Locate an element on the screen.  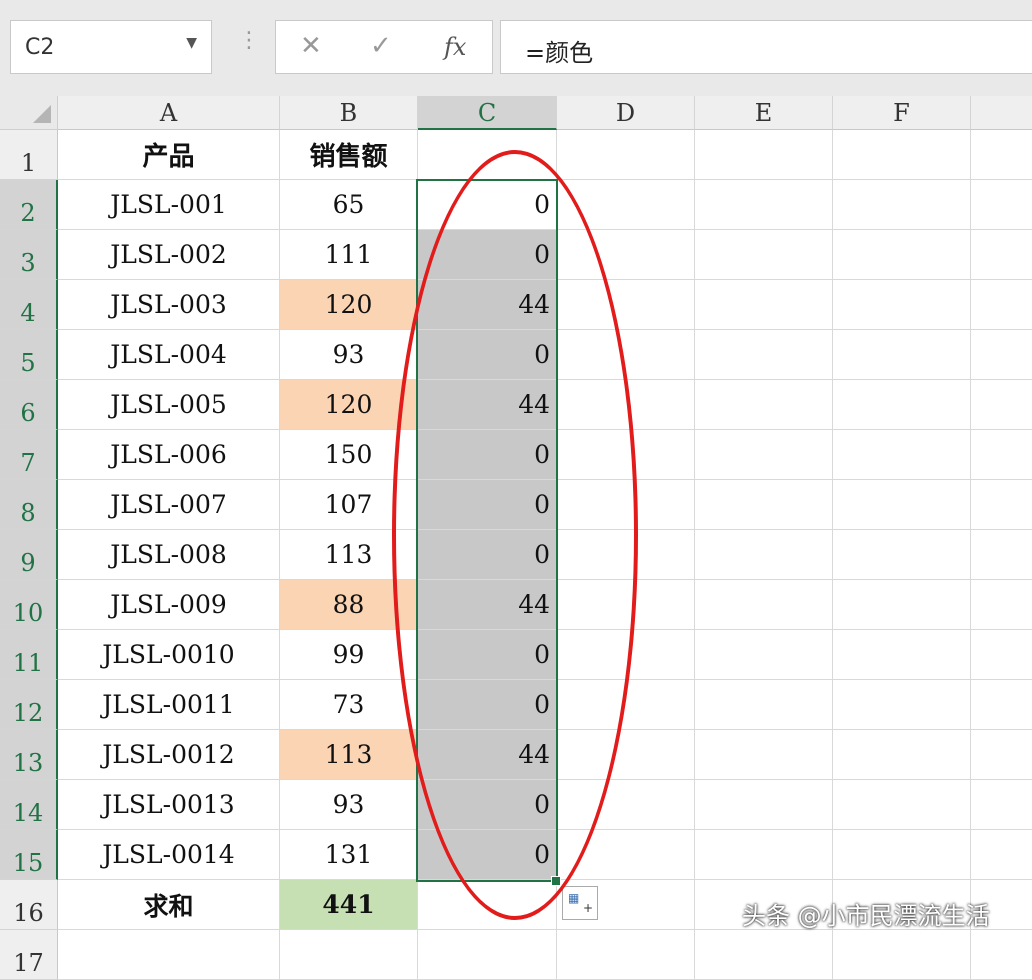
row-header-8: 8 is located at coordinates (29, 505).